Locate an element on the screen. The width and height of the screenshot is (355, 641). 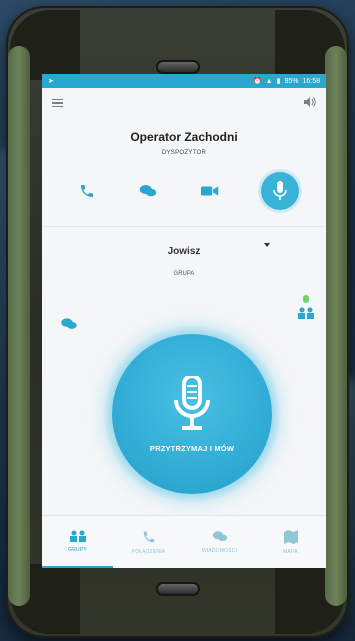
signal-icon: ▲ is located at coordinates (269, 81).